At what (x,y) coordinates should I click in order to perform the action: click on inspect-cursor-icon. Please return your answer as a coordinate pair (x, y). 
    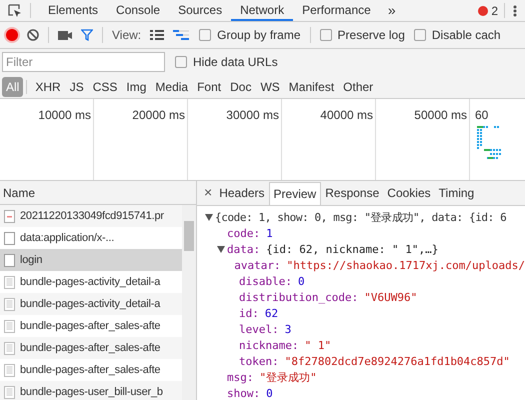
    Looking at the image, I should click on (15, 11).